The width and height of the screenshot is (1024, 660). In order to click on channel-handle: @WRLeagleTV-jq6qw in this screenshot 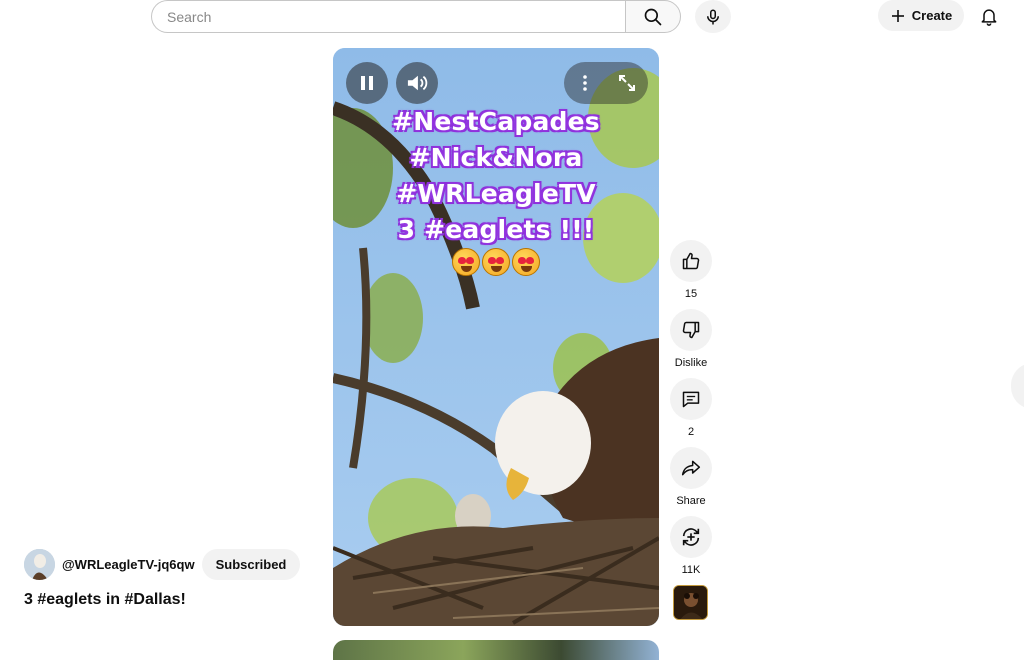, I will do `click(128, 564)`.